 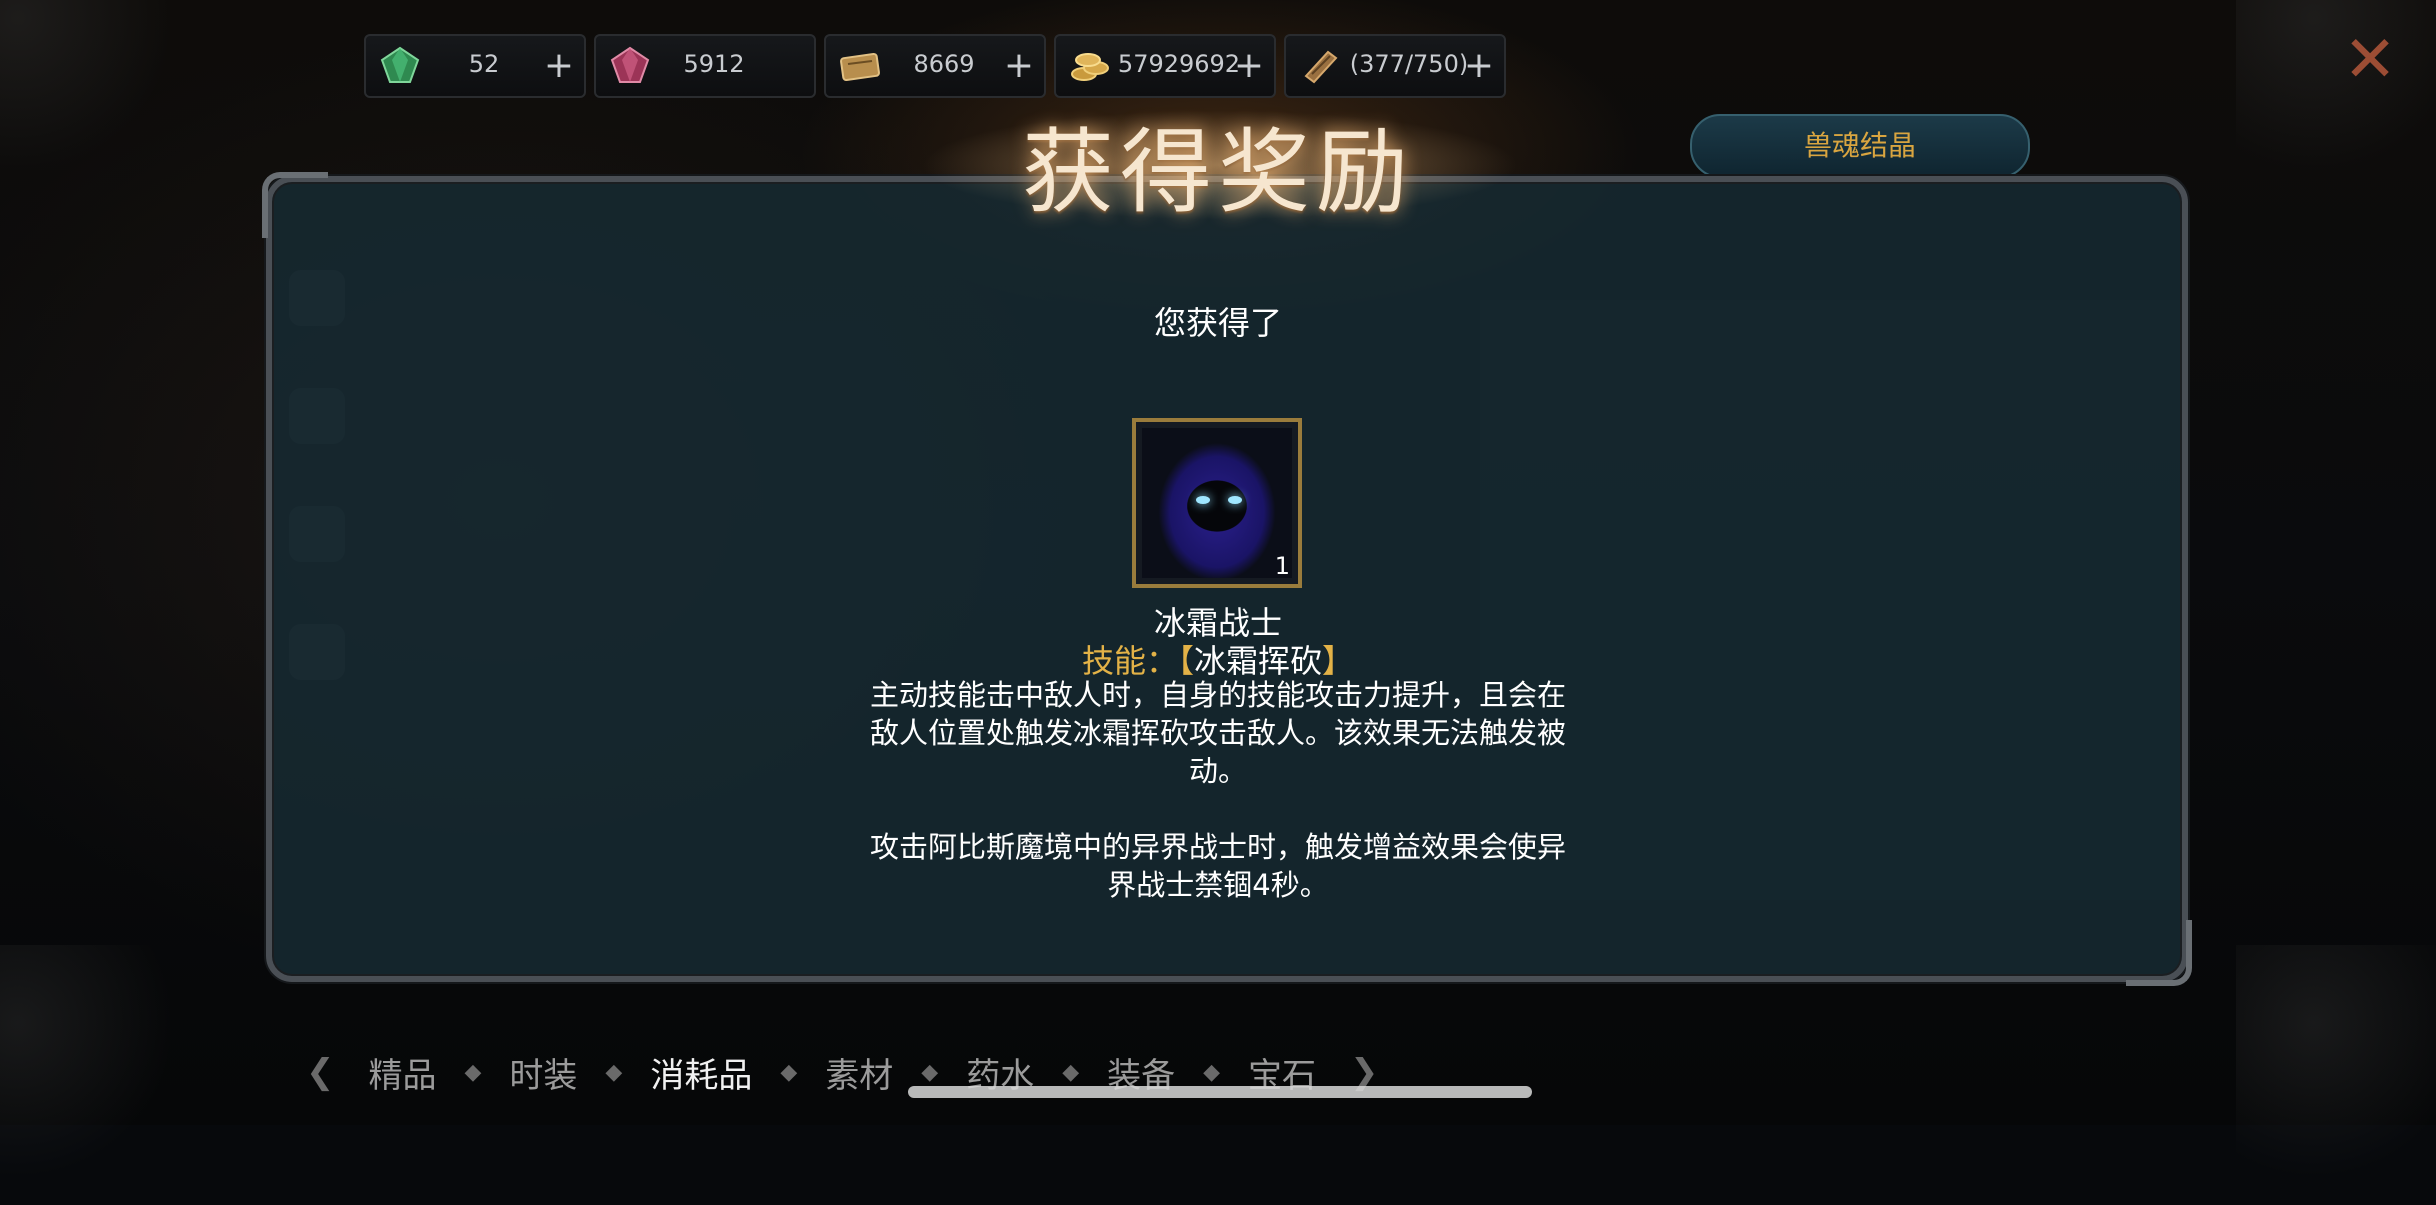 What do you see at coordinates (630, 64) in the screenshot?
I see `red-crystal-icon` at bounding box center [630, 64].